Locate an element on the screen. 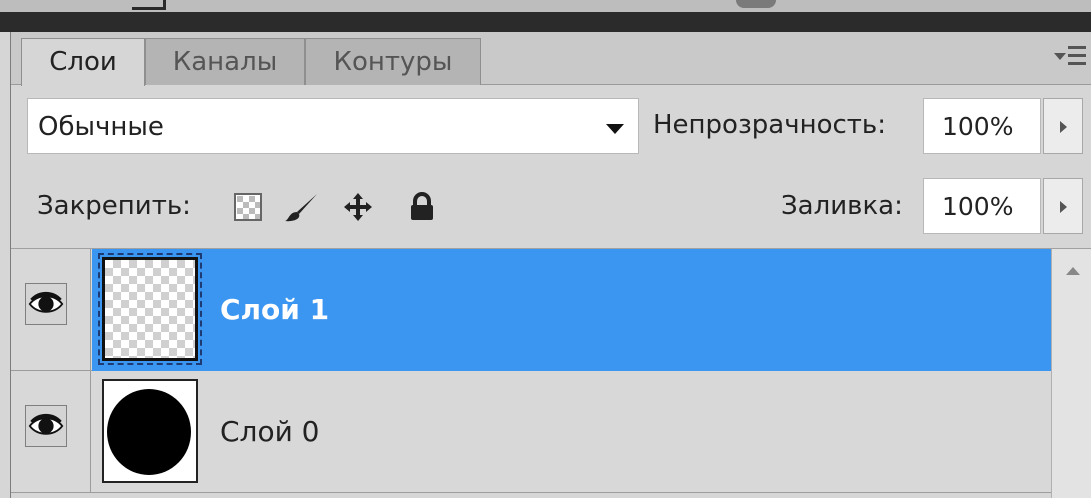 This screenshot has width=1091, height=498. window-top-strip is located at coordinates (545, 6).